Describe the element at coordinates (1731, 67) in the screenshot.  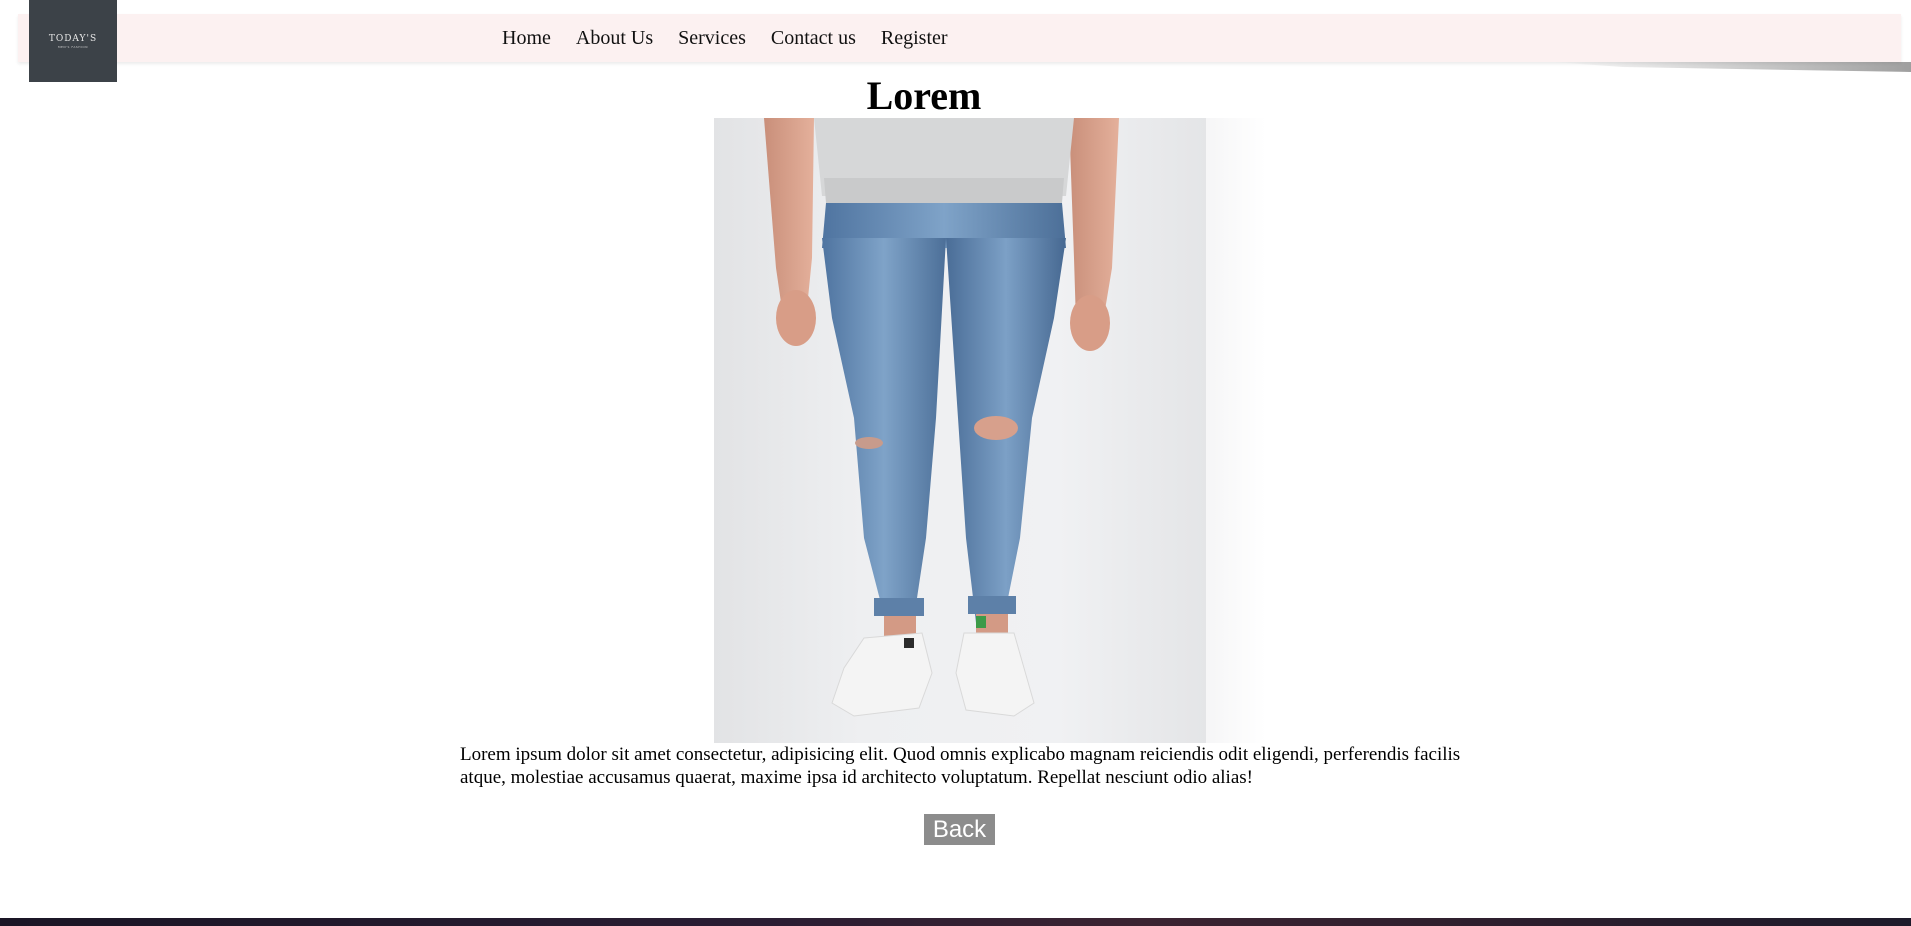
I see `navbar-shadow-decoration` at that location.